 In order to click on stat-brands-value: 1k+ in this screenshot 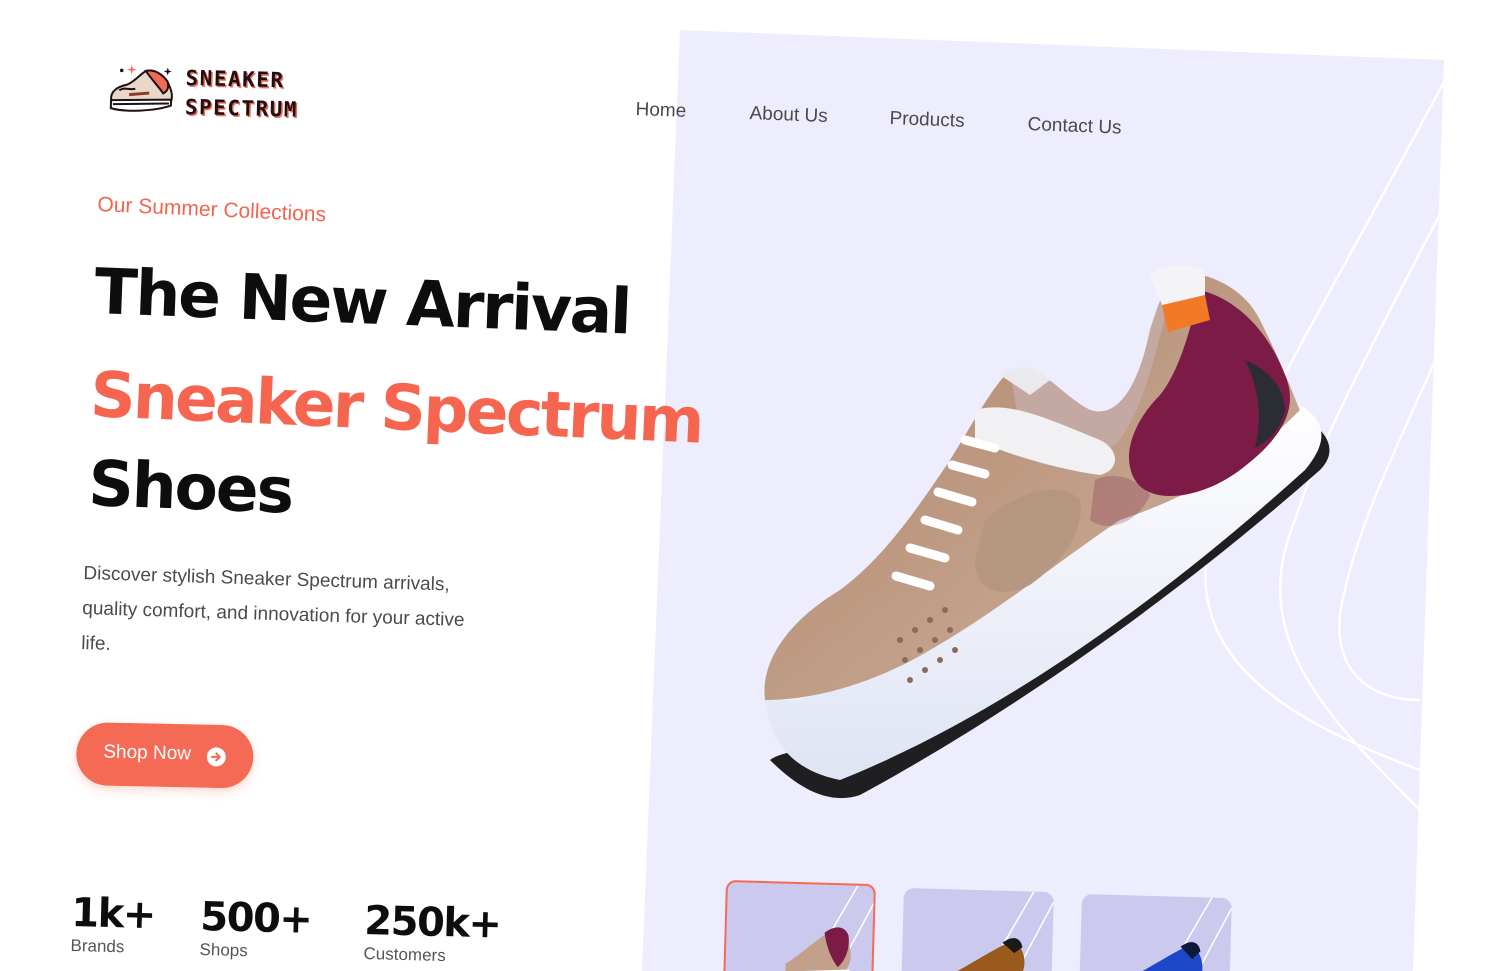, I will do `click(113, 914)`.